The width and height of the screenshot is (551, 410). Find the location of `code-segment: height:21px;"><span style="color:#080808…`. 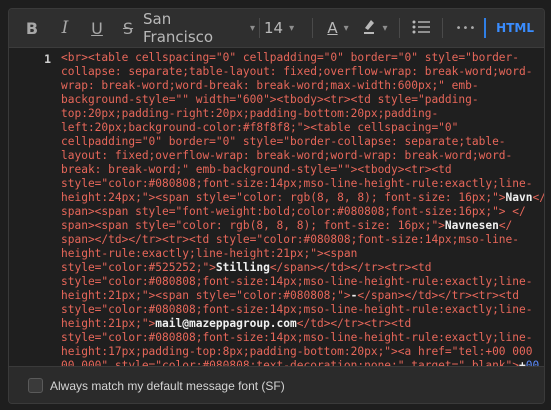

code-segment: height:21px;"><span style="color:#080808… is located at coordinates (206, 295).